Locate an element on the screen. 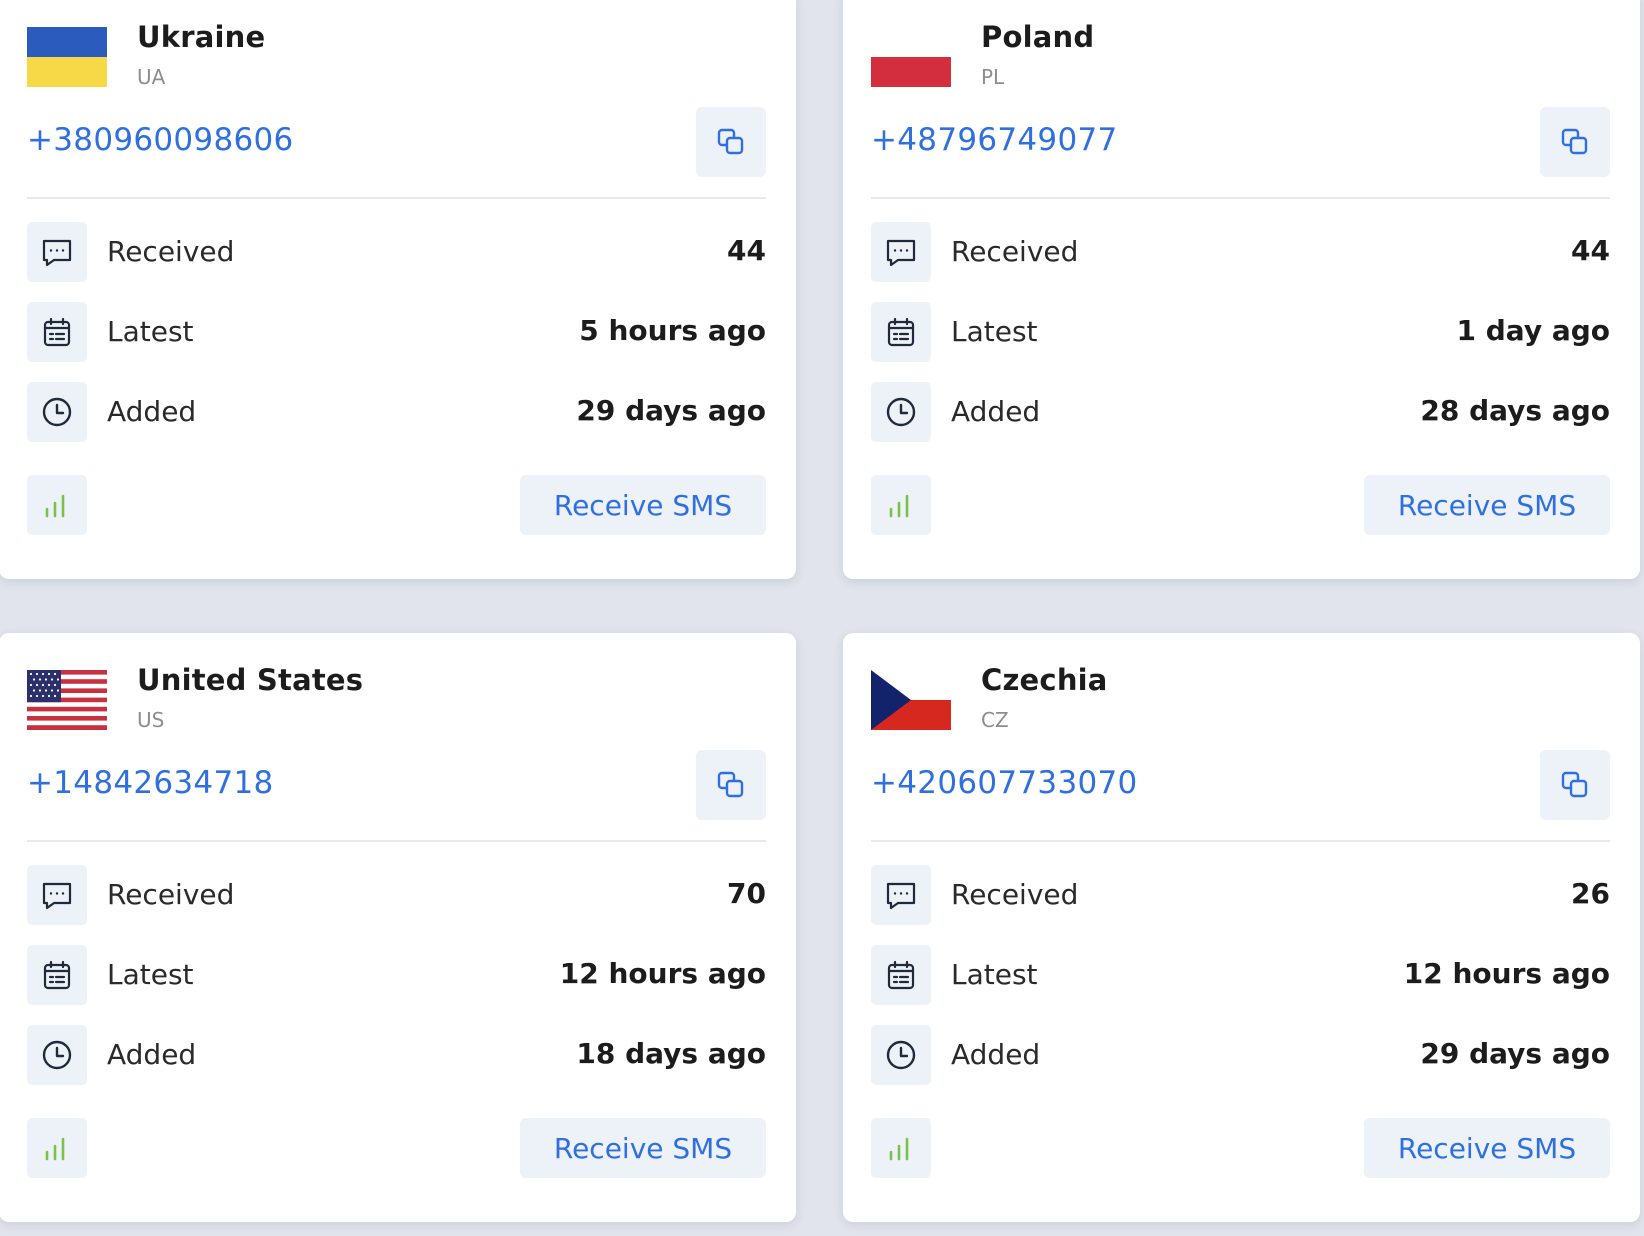  country-code: US is located at coordinates (151, 720).